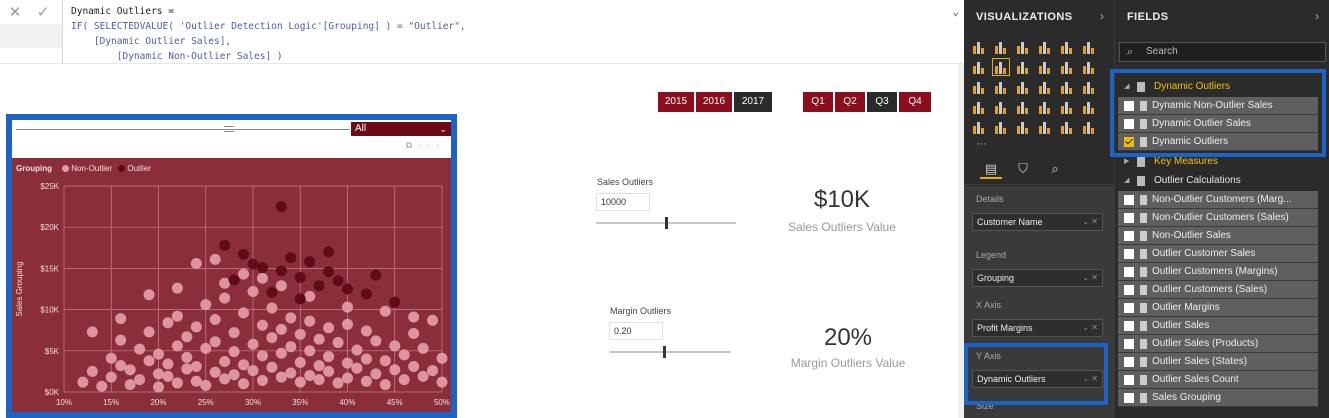 The image size is (1329, 418). I want to click on sales-param-input: 10000, so click(623, 202).